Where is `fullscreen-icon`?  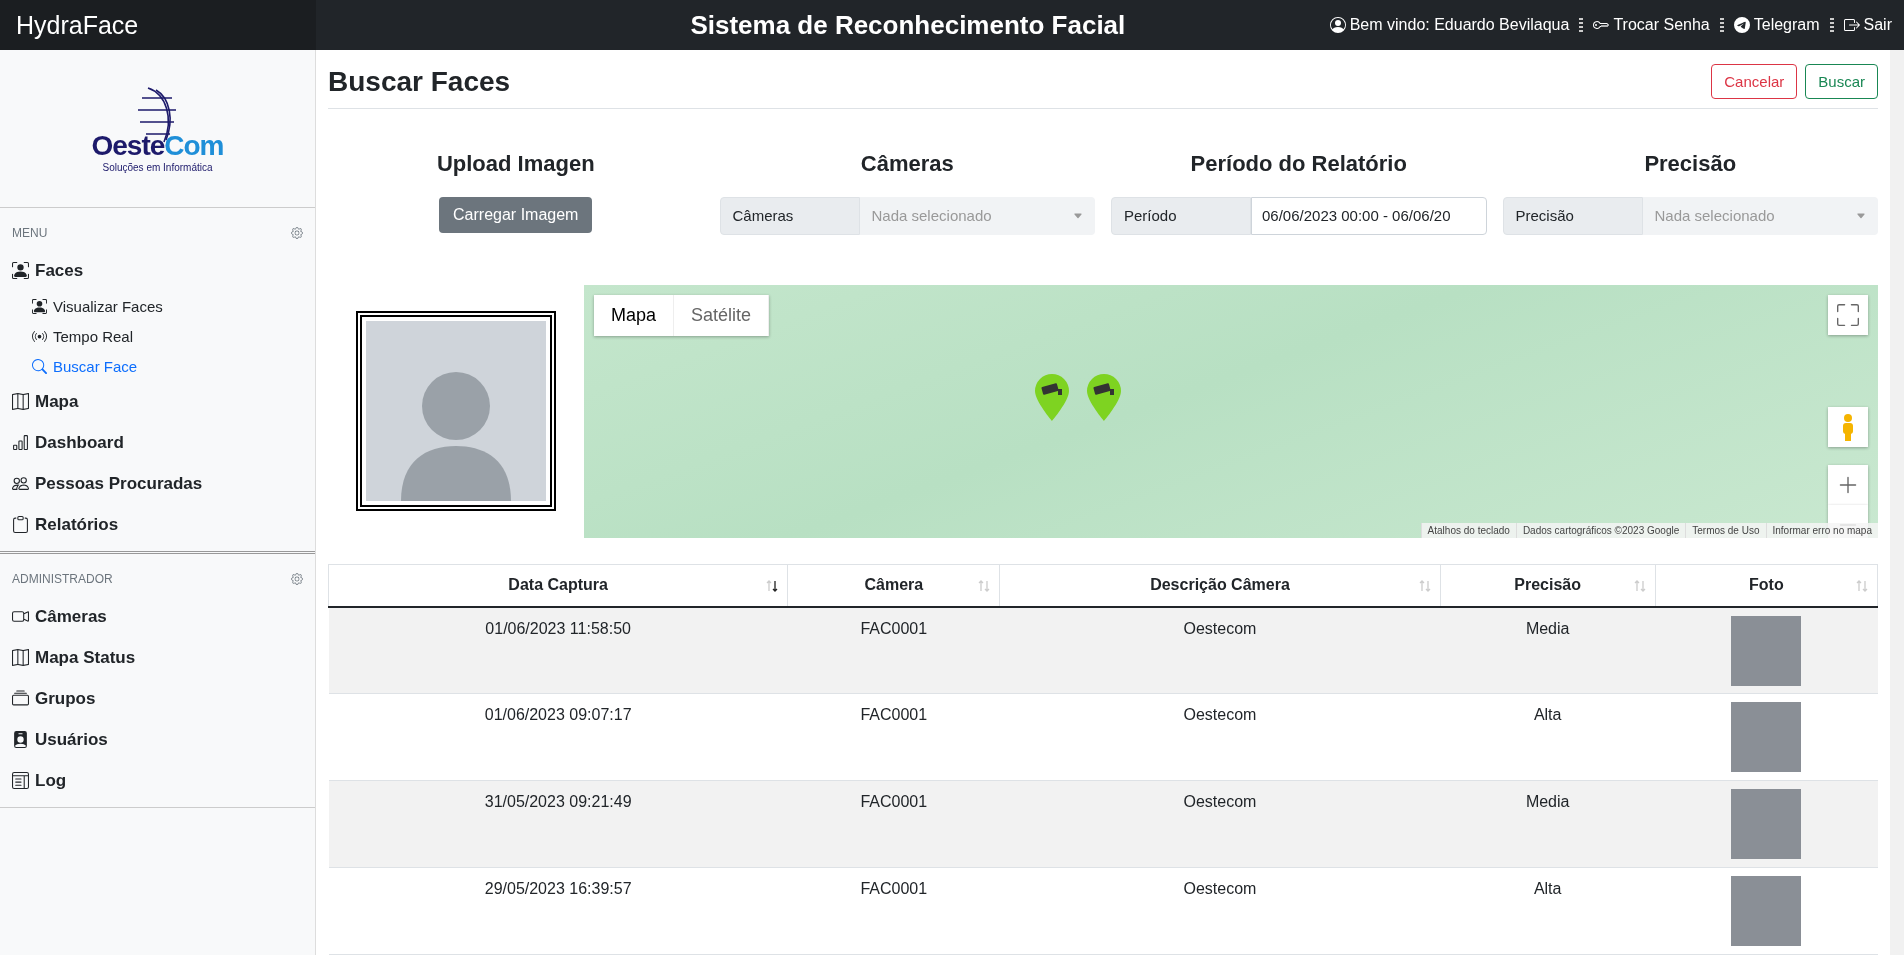 fullscreen-icon is located at coordinates (1848, 314).